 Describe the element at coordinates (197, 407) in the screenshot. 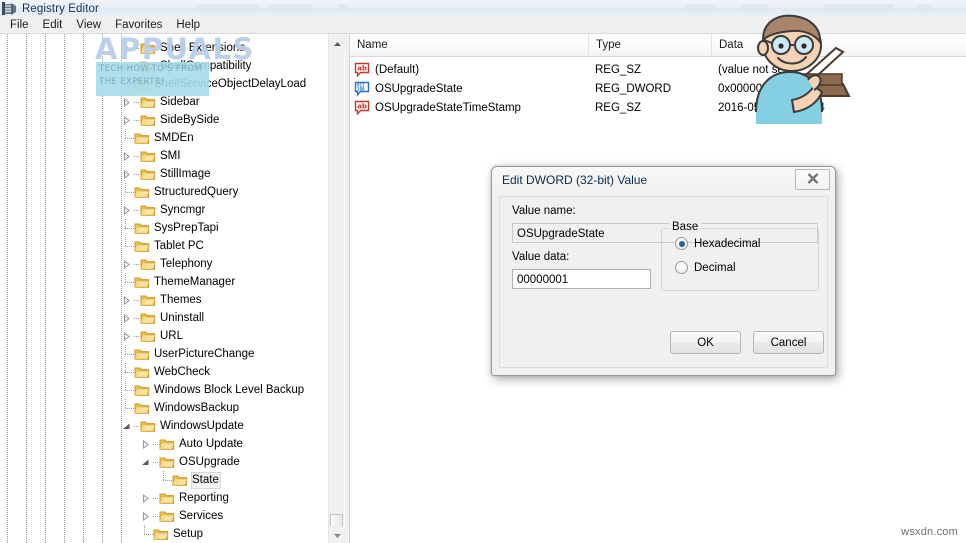

I see `tree-item-label: WindowsBackup` at that location.